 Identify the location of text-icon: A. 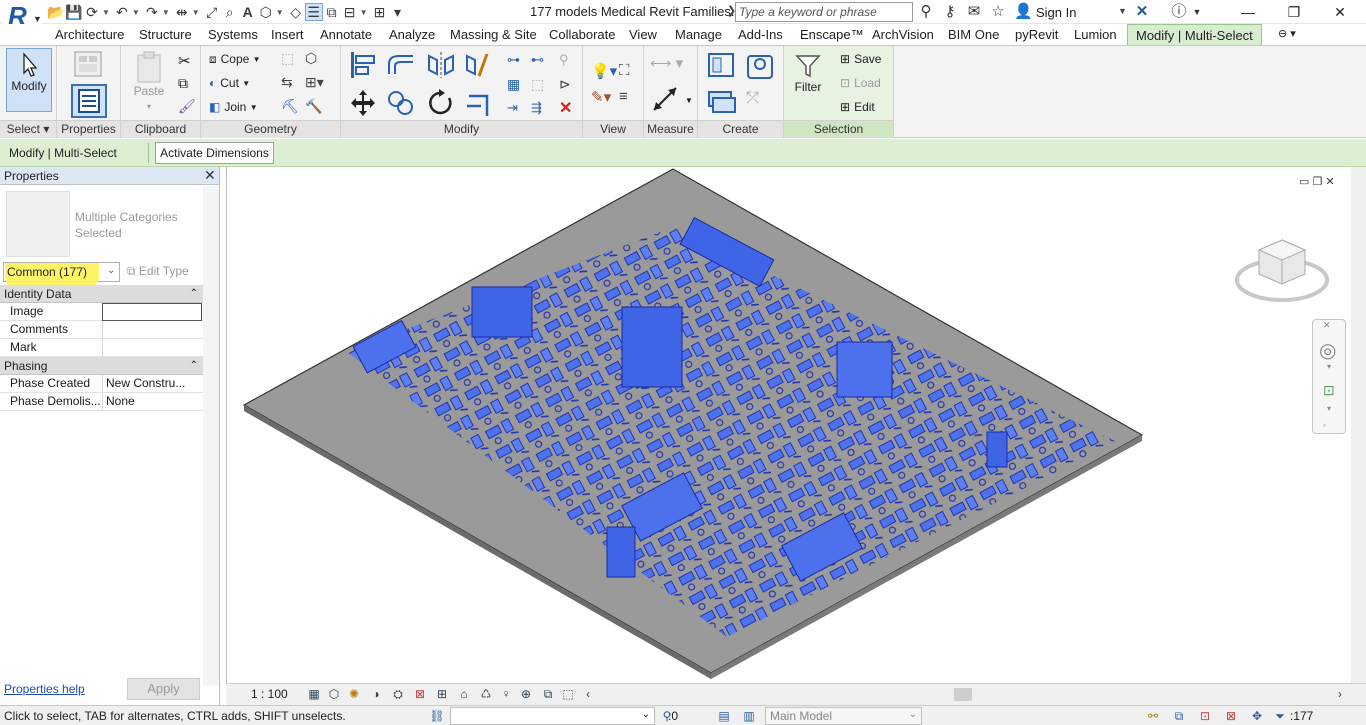
(248, 12).